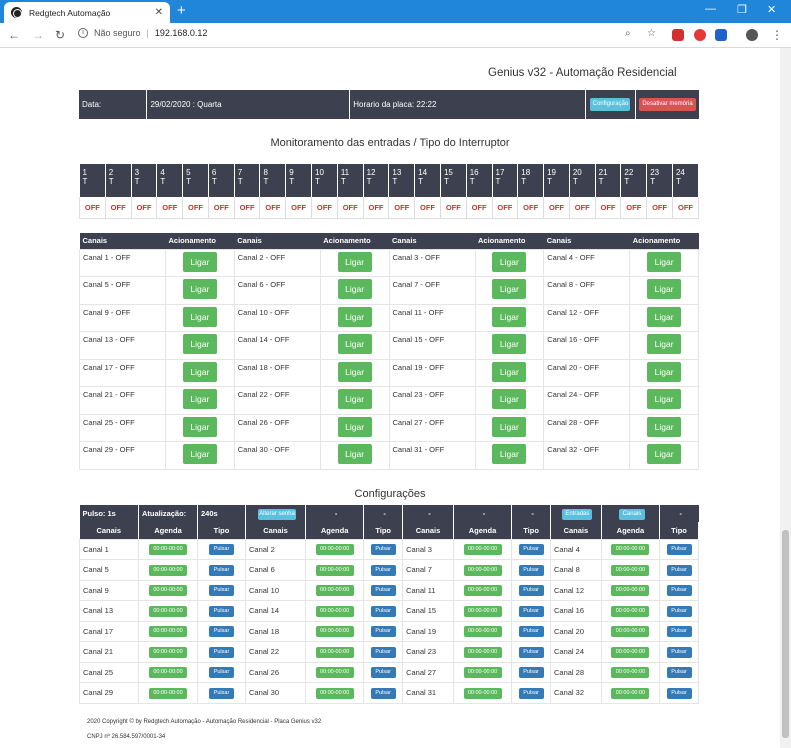 The height and width of the screenshot is (748, 791). Describe the element at coordinates (631, 514) in the screenshot. I see `channels-config-button: Canais` at that location.